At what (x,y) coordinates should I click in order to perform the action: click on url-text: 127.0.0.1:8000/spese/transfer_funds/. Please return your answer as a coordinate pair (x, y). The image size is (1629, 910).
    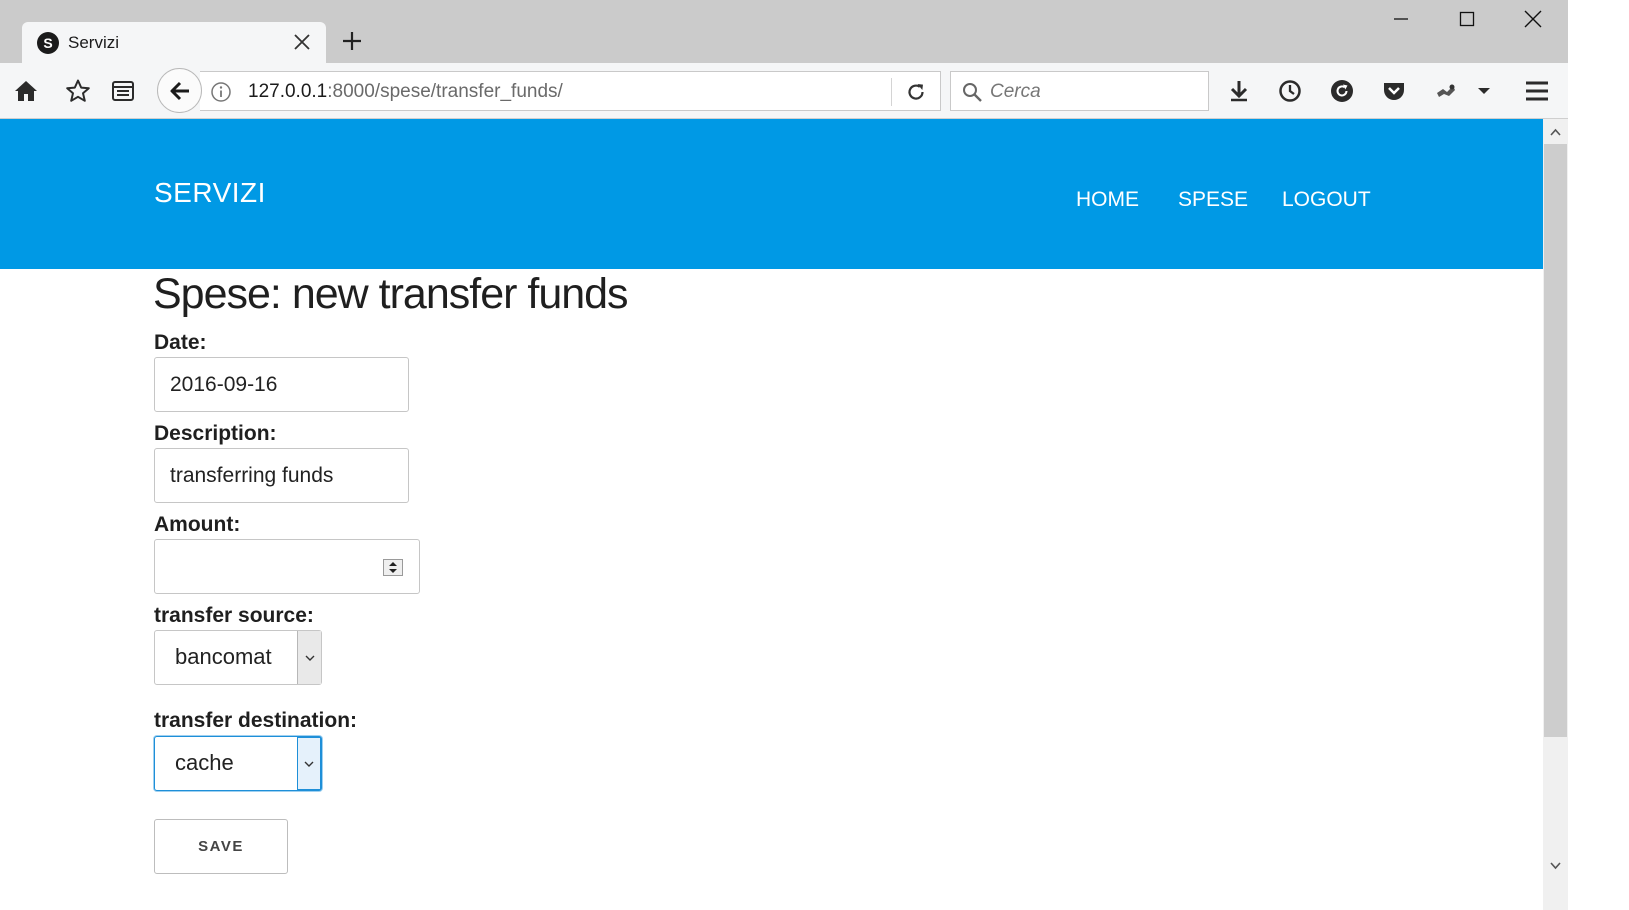
    Looking at the image, I should click on (405, 92).